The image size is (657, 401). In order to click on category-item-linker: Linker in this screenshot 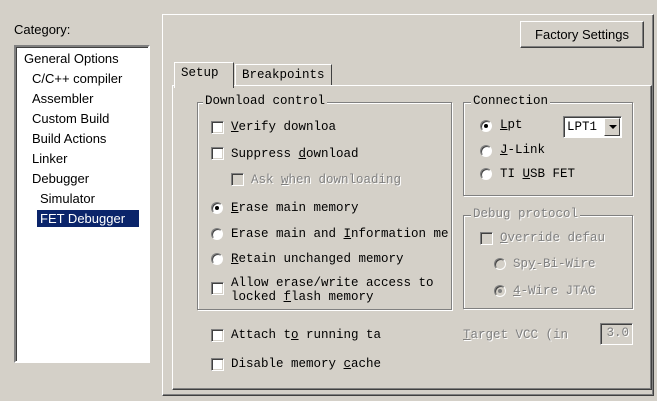, I will do `click(49, 158)`.